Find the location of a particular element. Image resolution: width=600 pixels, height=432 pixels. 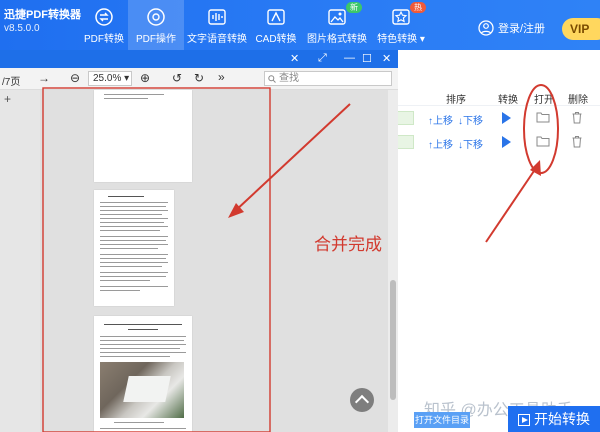

viewer-toolbar: /7页 → ⊖ 25.0% ▾ ⊕ ↺ ↻ » 查找 is located at coordinates (199, 79).